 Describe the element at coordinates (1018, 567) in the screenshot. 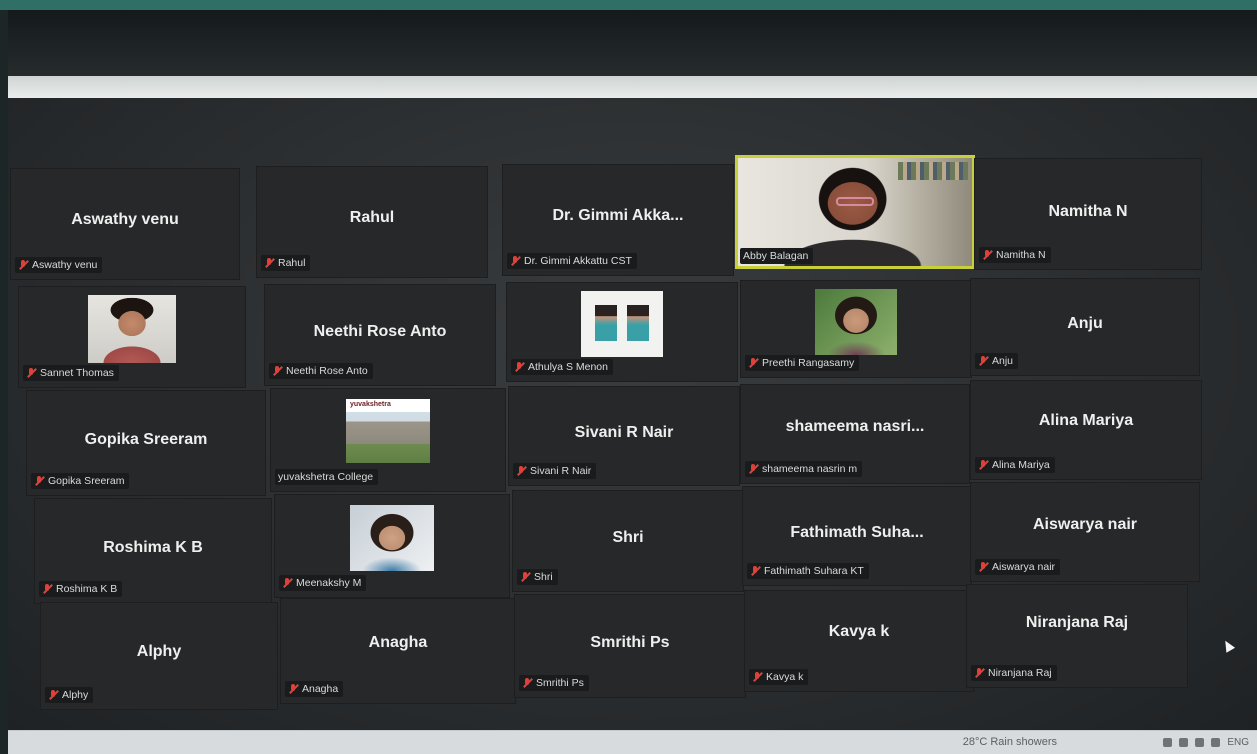

I see `participant-name-label: Aiswarya nair` at that location.